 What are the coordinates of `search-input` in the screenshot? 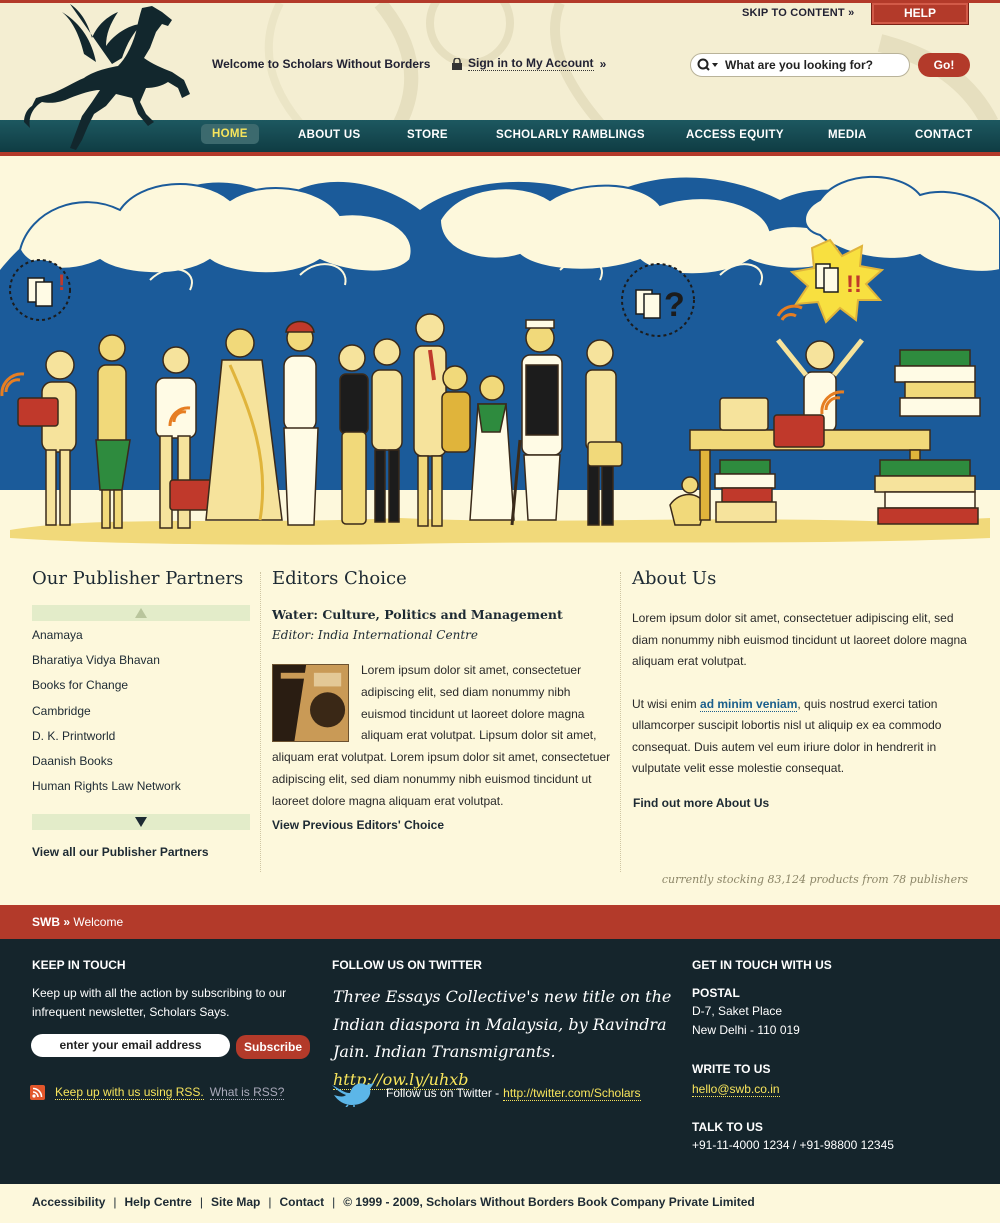 It's located at (815, 65).